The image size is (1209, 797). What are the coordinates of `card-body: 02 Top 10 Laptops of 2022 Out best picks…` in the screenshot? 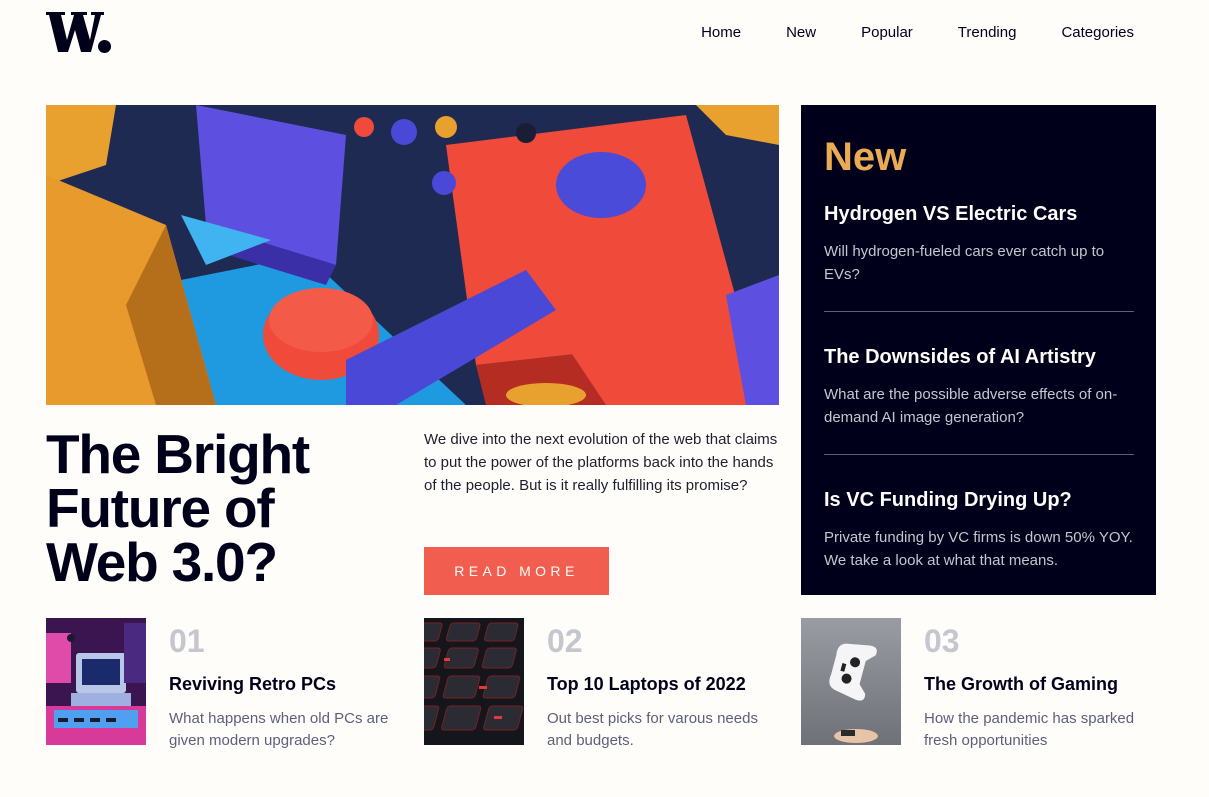 It's located at (663, 683).